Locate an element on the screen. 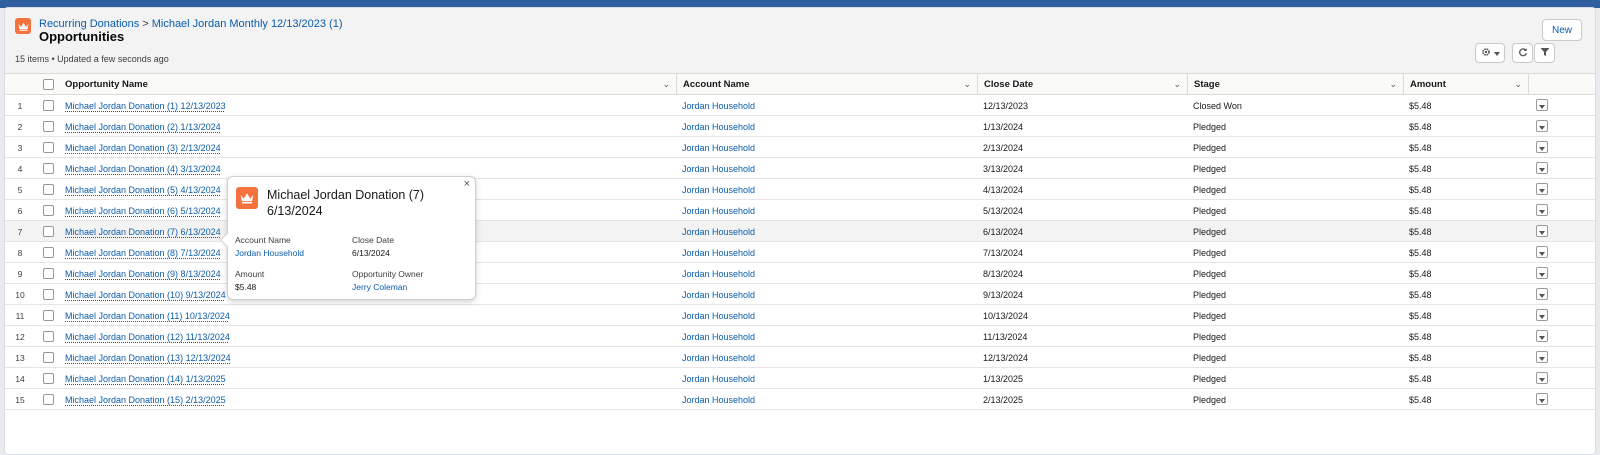  column-header-amount: Amount ⌄ is located at coordinates (1466, 84).